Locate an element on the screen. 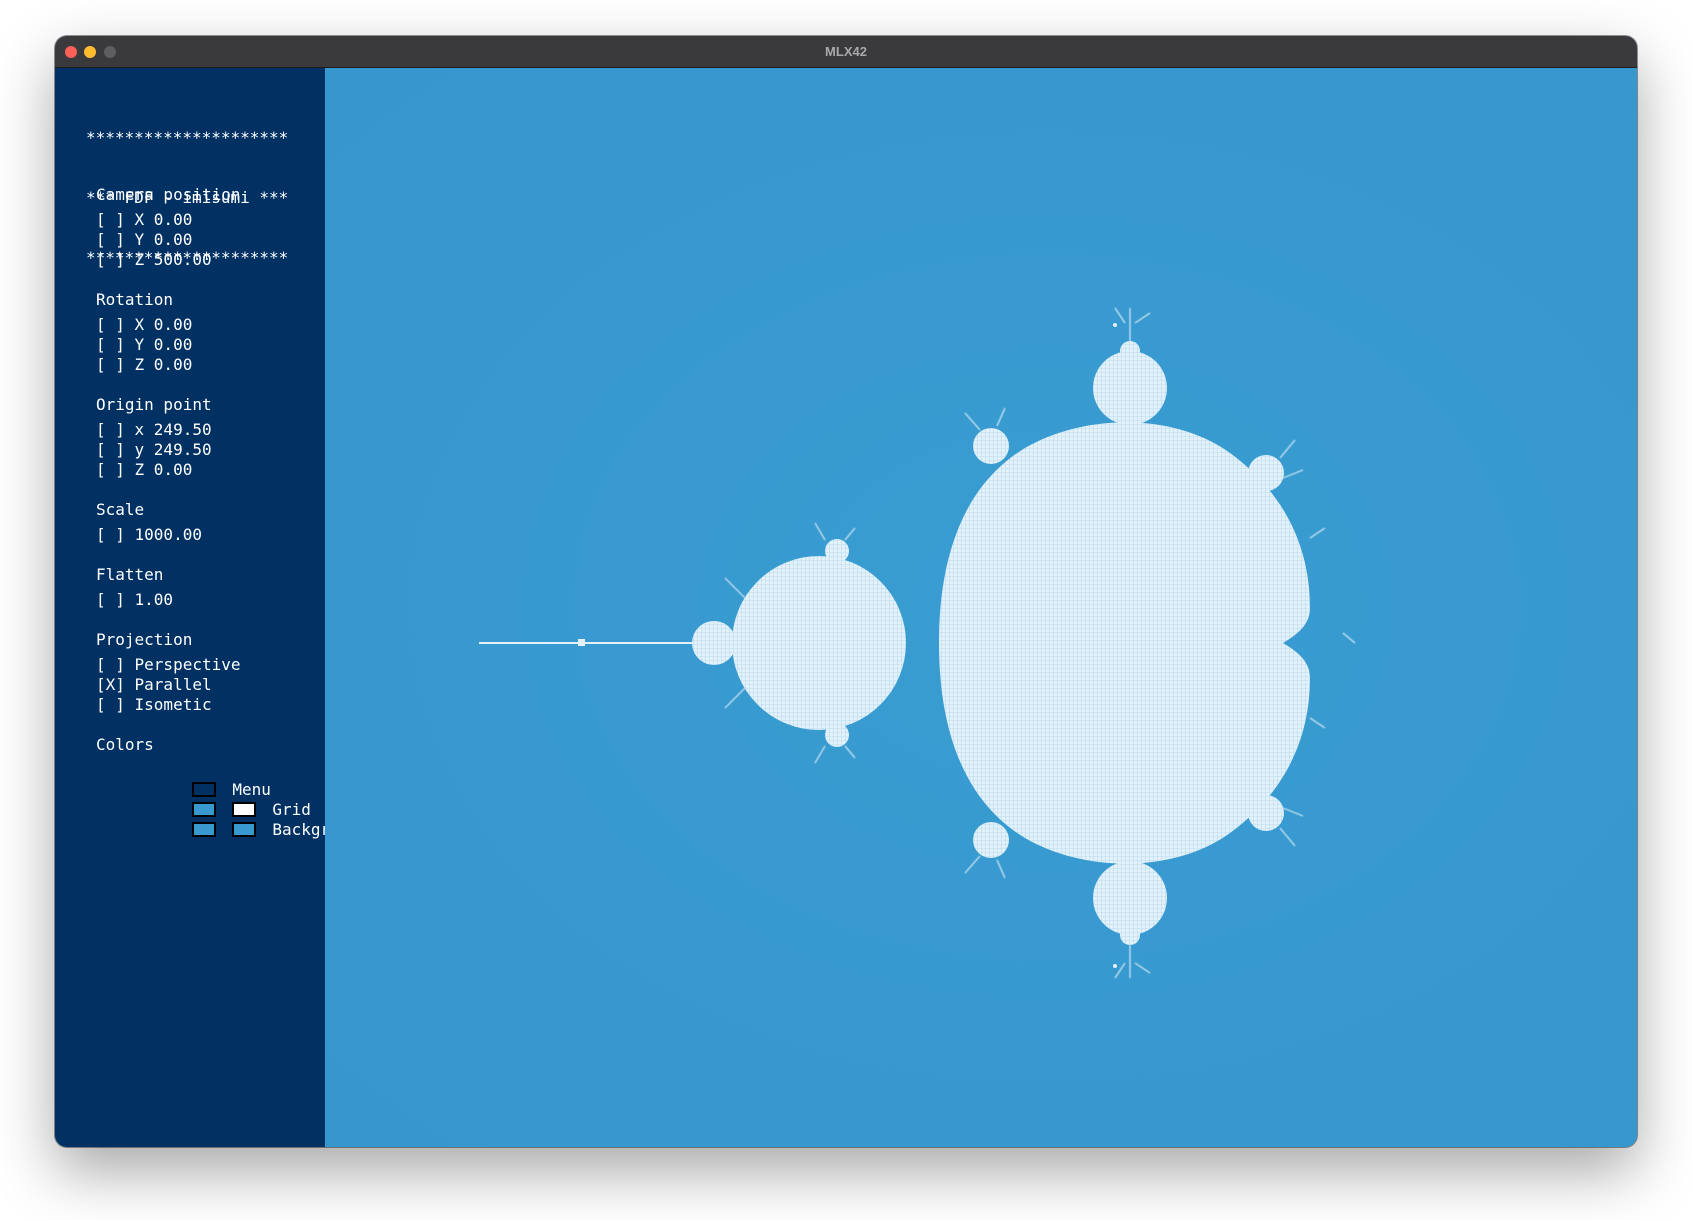 This screenshot has width=1692, height=1220. menu-color-swatch is located at coordinates (204, 789).